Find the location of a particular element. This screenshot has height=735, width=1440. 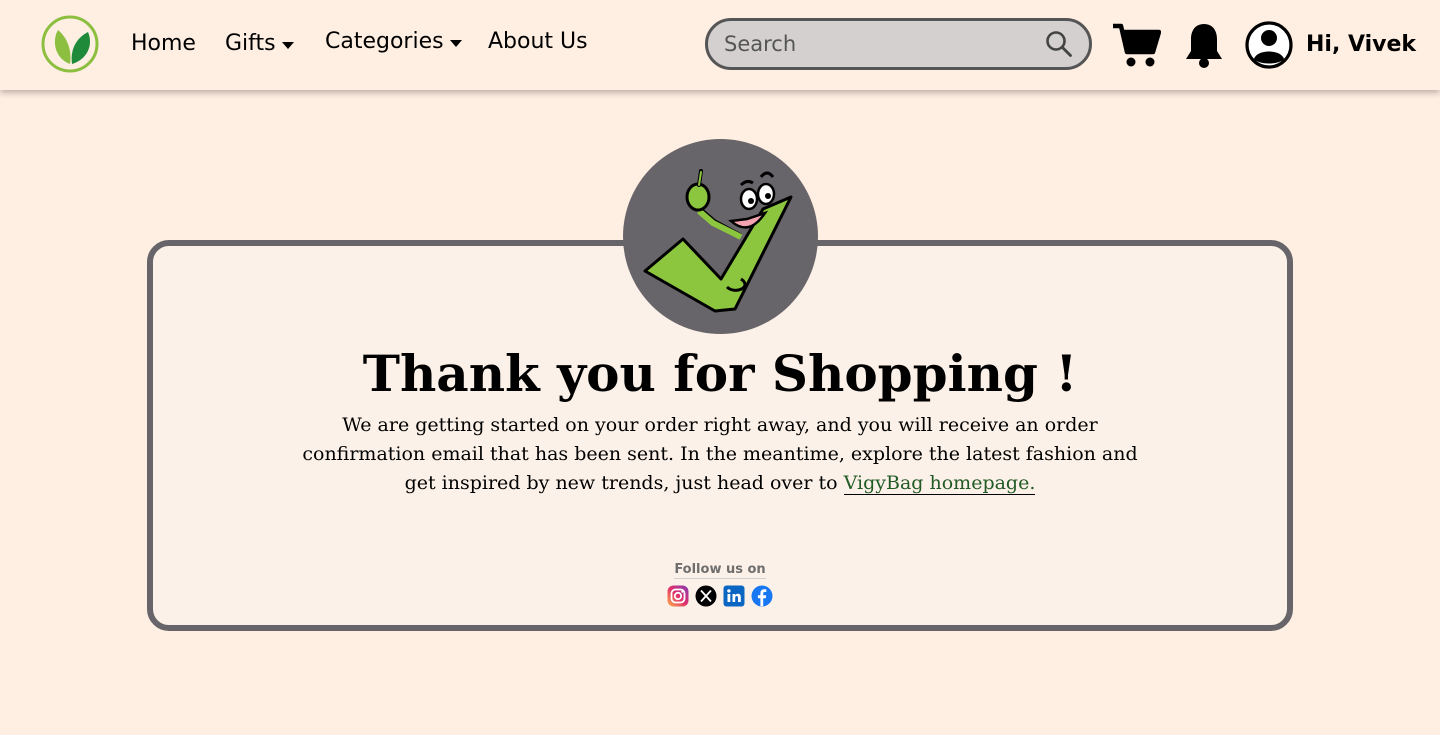

follow-us-label: Follow us on is located at coordinates (720, 570).